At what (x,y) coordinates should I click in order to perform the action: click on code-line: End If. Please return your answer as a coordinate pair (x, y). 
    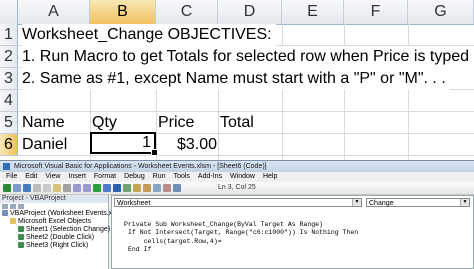
    Looking at the image, I should click on (140, 249).